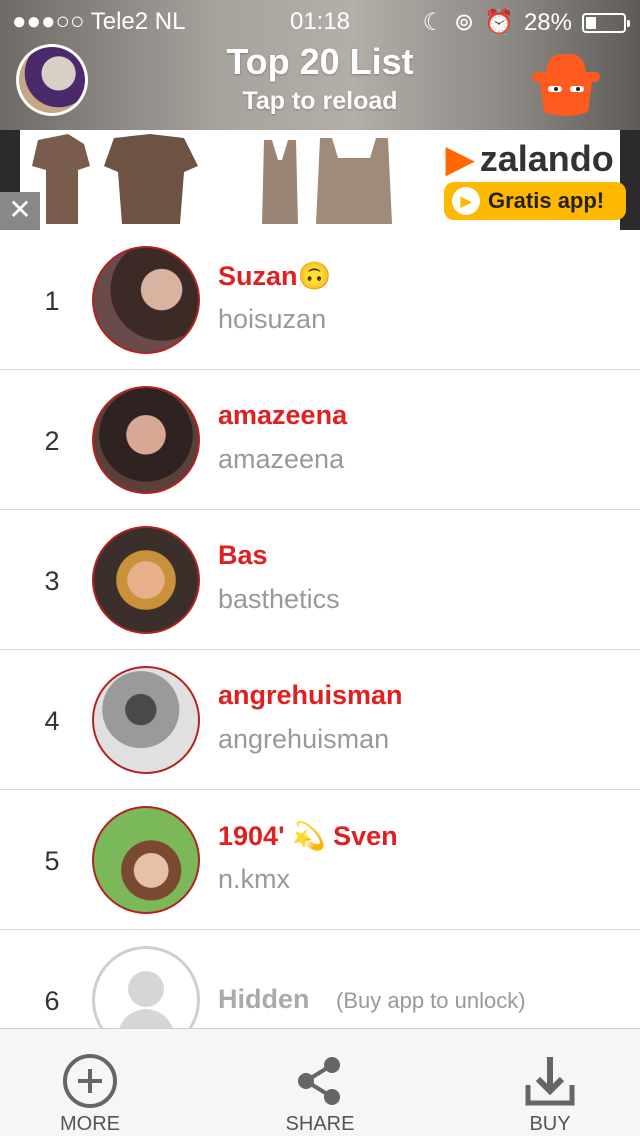 This screenshot has width=640, height=1136. What do you see at coordinates (52, 721) in the screenshot?
I see `rank-number: 4` at bounding box center [52, 721].